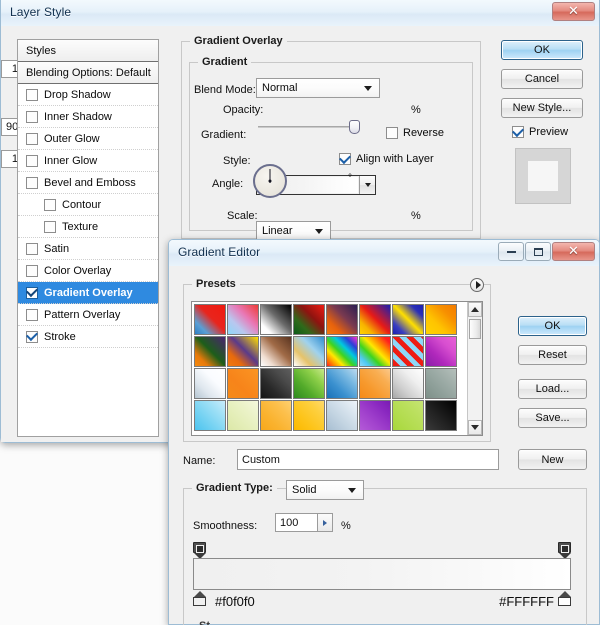 Image resolution: width=600 pixels, height=625 pixels. I want to click on name-input: Custom, so click(368, 459).